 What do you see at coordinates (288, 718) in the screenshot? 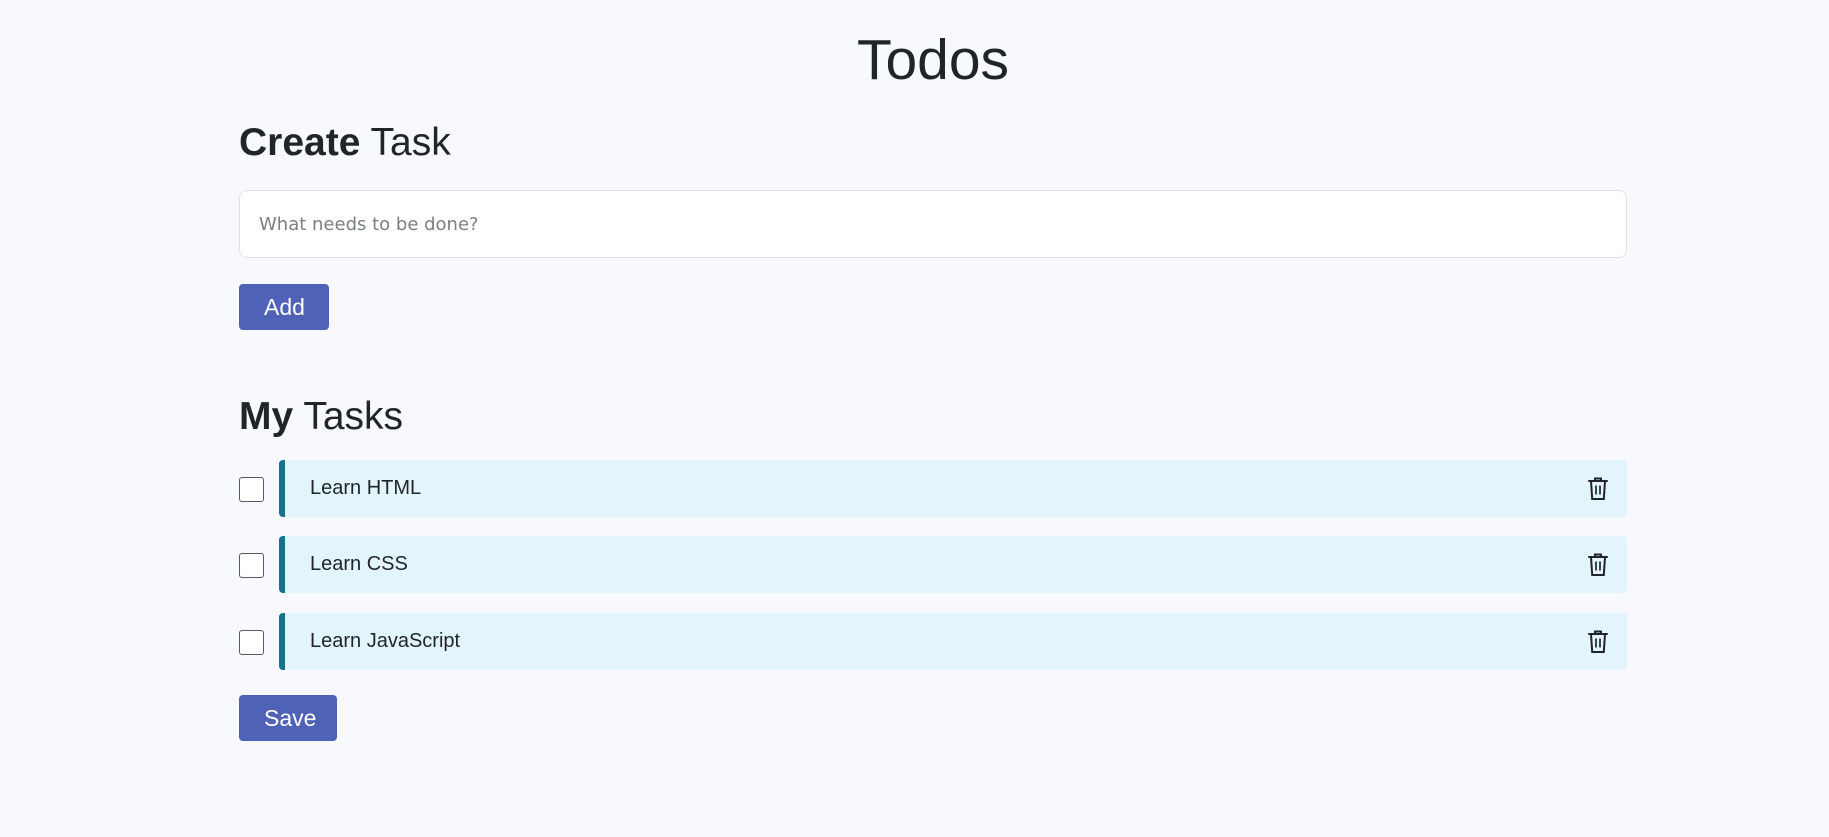
I see `save-button: Save` at bounding box center [288, 718].